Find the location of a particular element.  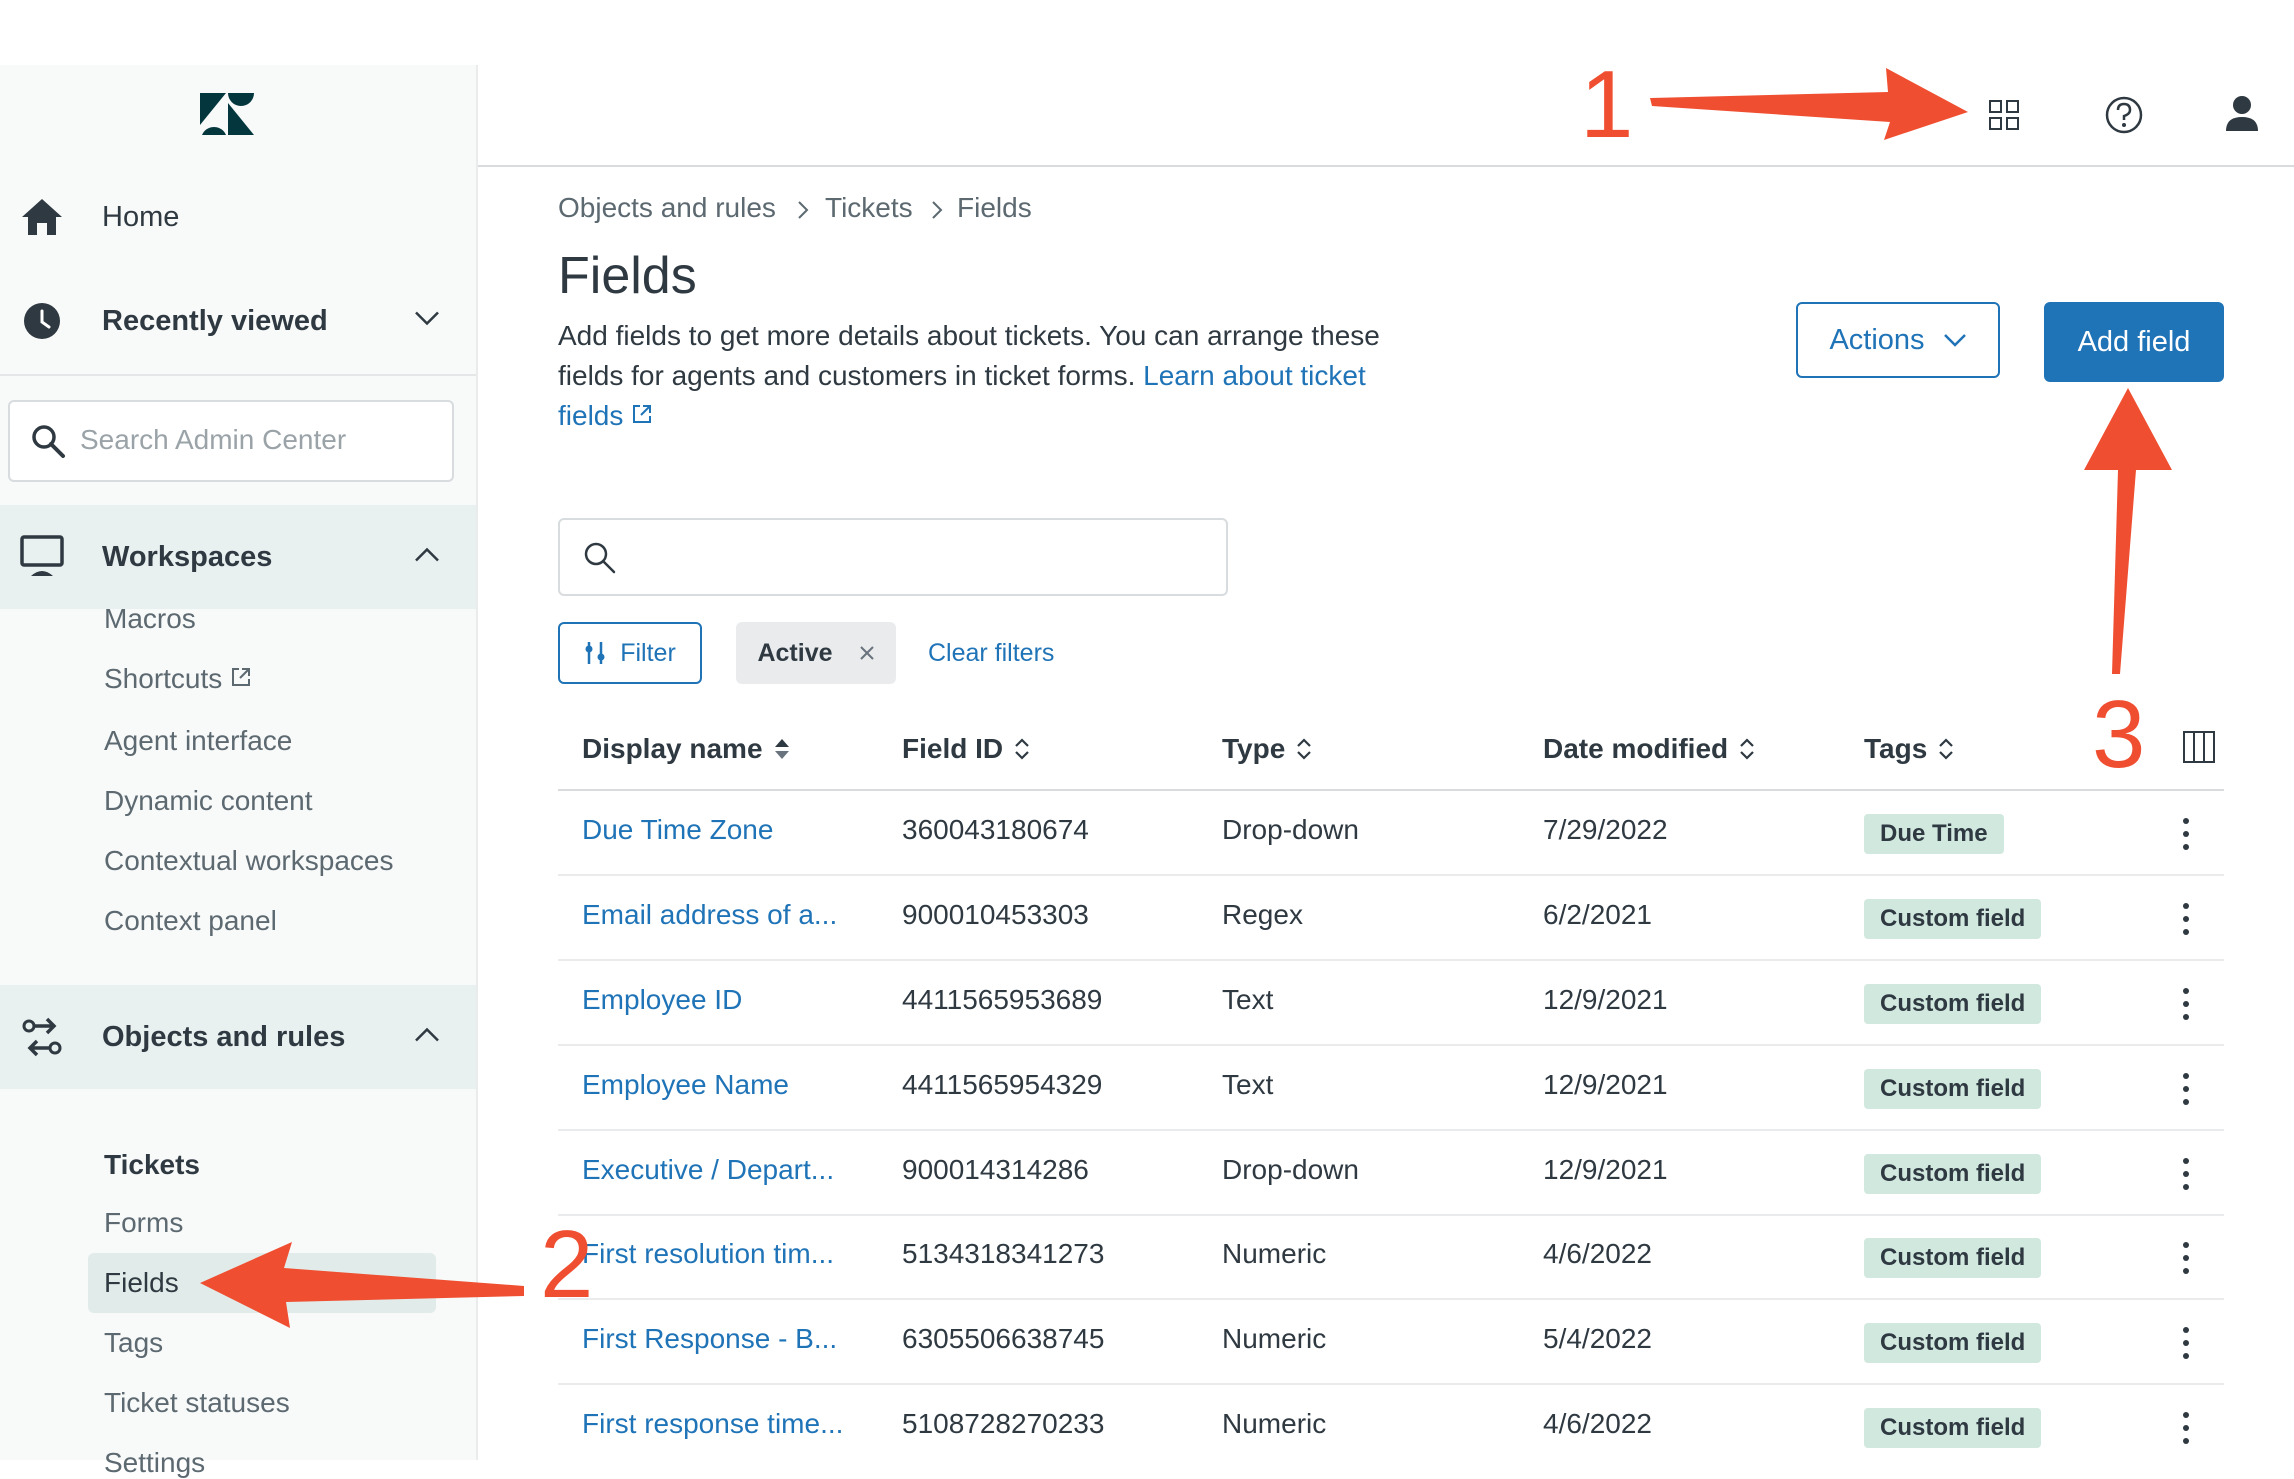

chevron-up-icon is located at coordinates (427, 557).